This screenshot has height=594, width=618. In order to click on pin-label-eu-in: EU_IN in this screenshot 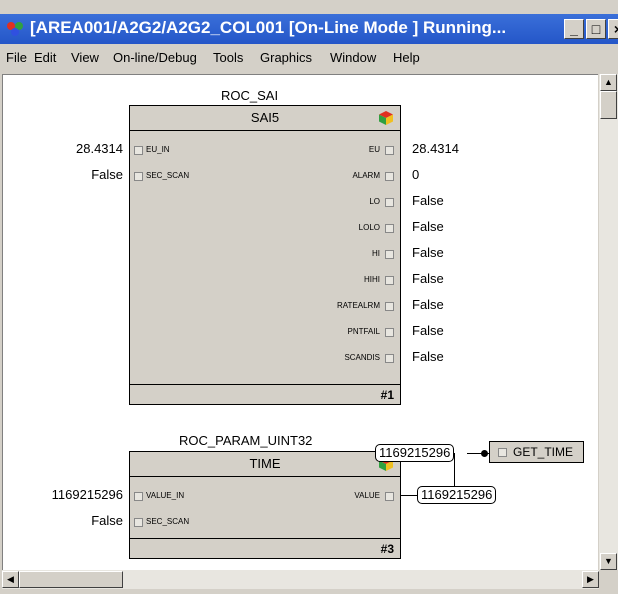, I will do `click(158, 149)`.